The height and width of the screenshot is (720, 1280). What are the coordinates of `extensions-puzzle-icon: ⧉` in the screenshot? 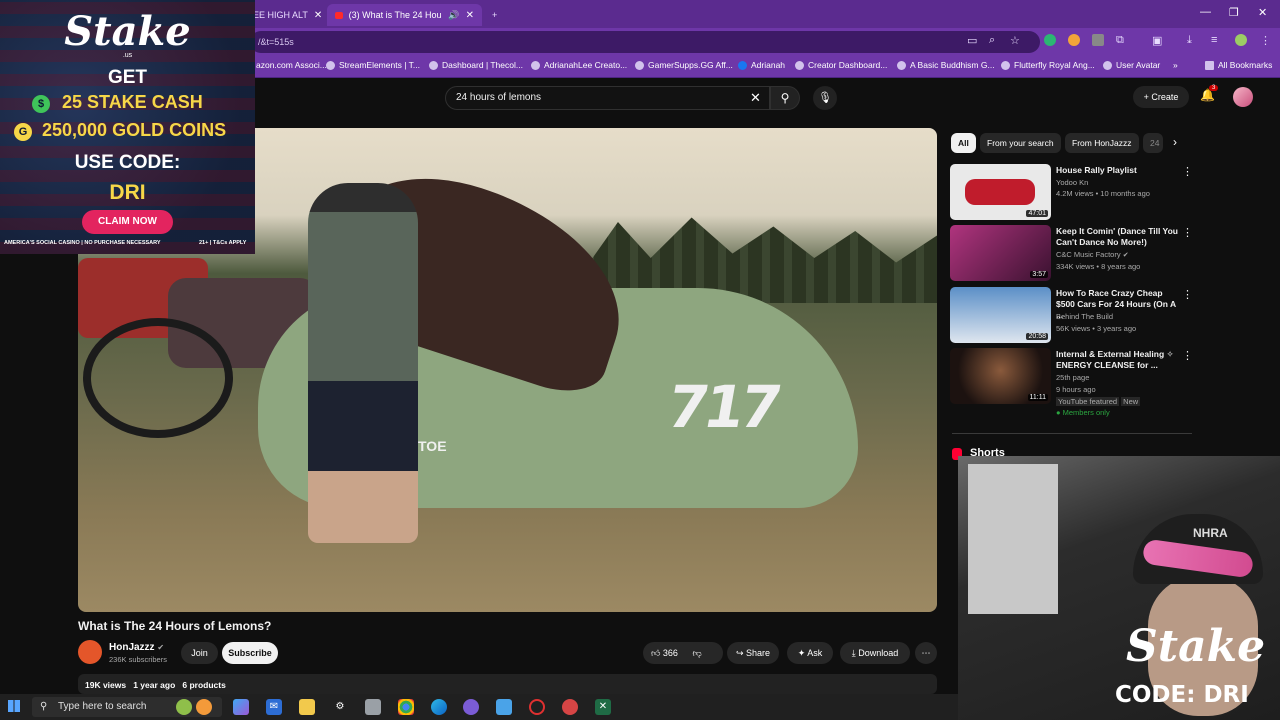 It's located at (1120, 40).